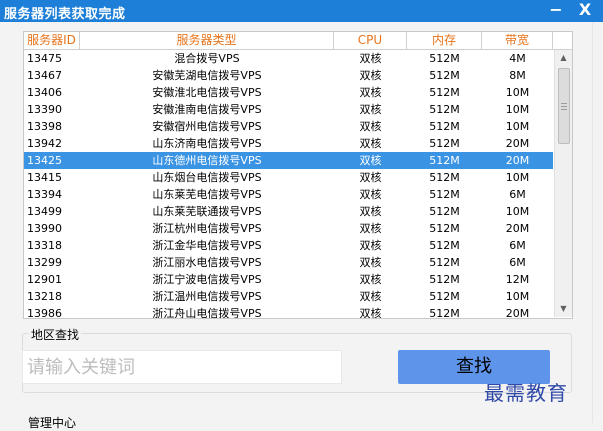 Image resolution: width=603 pixels, height=431 pixels. I want to click on table-row: 13415 山东烟台电信拨号VPS 双核 512M 10M, so click(288, 177).